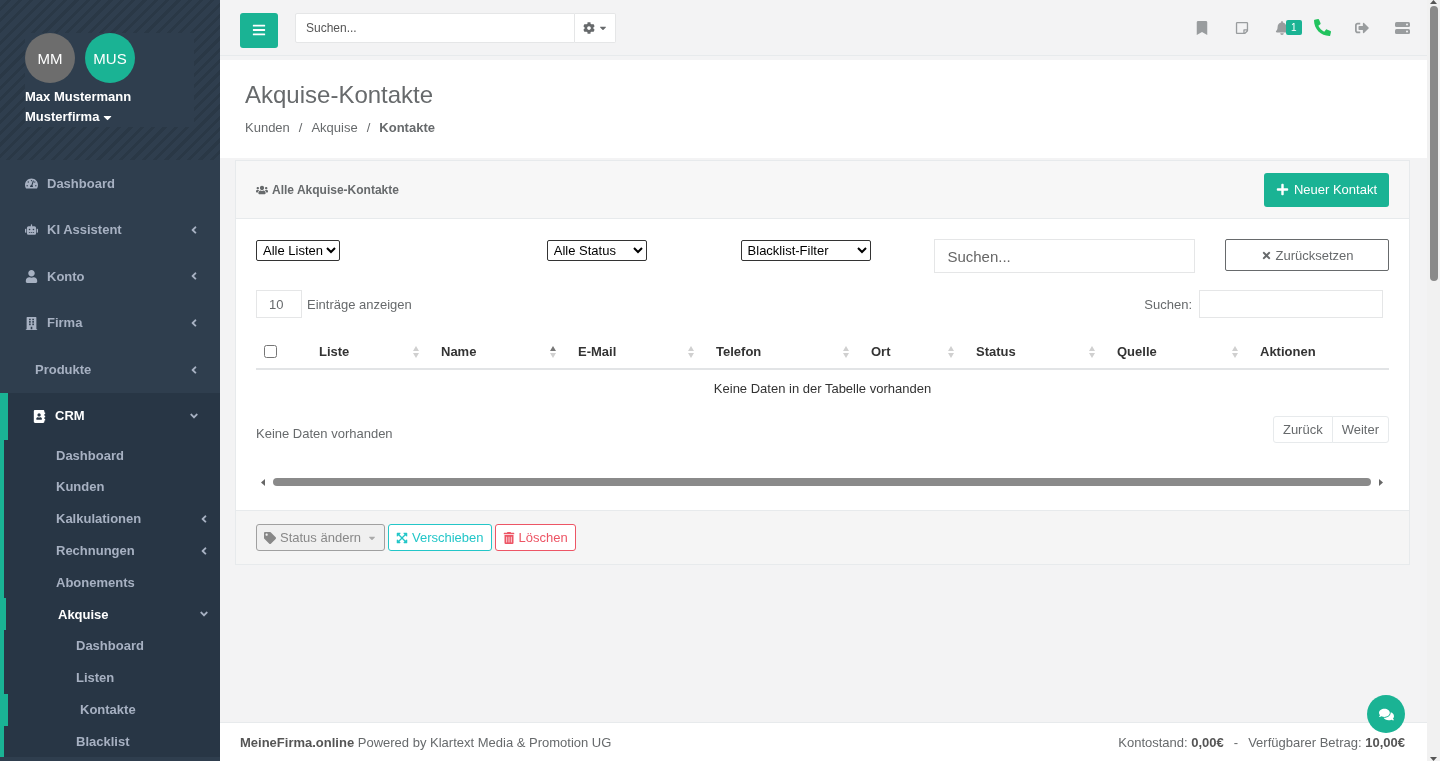  Describe the element at coordinates (426, 742) in the screenshot. I see `footer-credit: MeineFirma.online Powered by Klartext Media & Promotion UG` at that location.